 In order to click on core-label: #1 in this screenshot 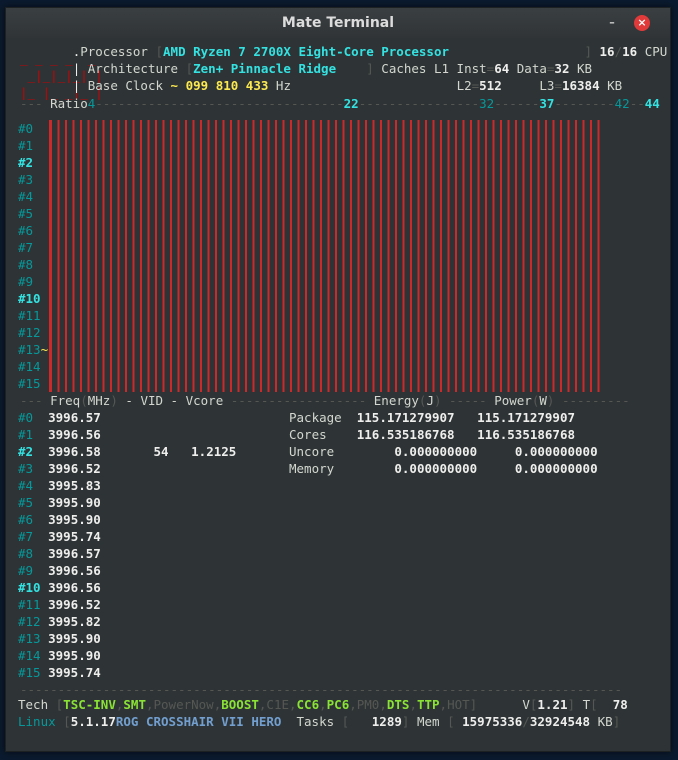, I will do `click(26, 145)`.